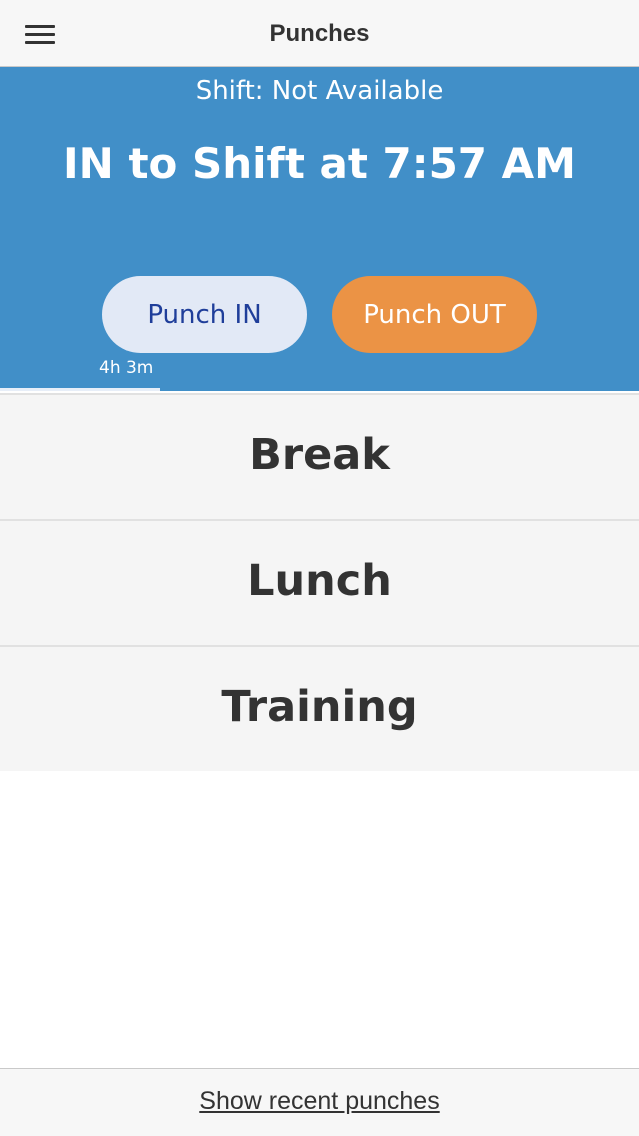 Image resolution: width=639 pixels, height=1136 pixels. I want to click on option-lunch: Lunch, so click(319, 582).